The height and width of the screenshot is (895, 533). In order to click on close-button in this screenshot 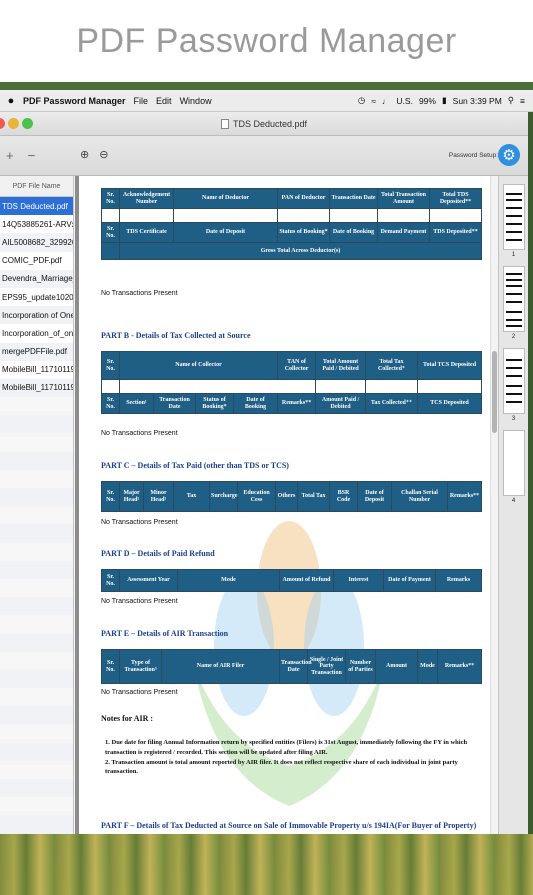, I will do `click(2, 123)`.